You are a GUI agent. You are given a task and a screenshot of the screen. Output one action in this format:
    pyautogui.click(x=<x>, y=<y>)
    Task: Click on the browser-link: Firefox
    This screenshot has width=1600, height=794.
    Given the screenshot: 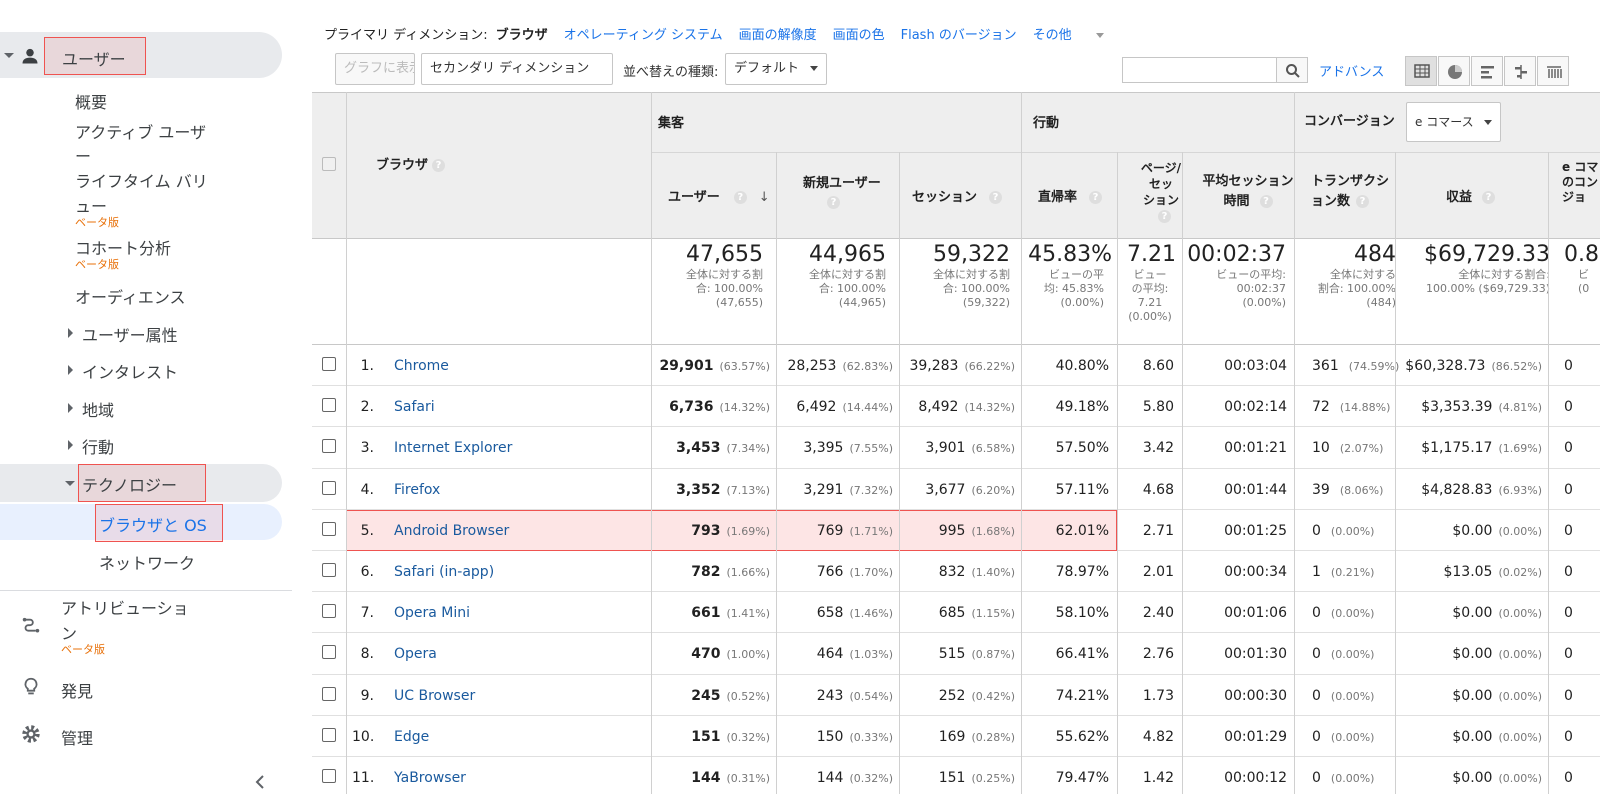 What is the action you would take?
    pyautogui.click(x=417, y=490)
    